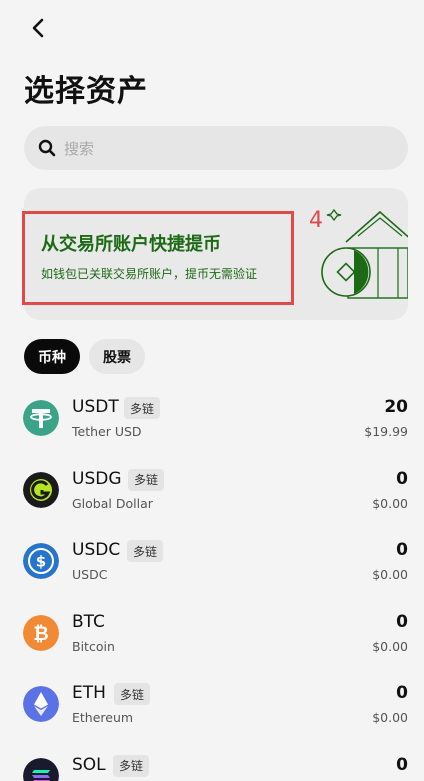 This screenshot has width=424, height=781. I want to click on asset-row-usdc: $ USDC 多链 USDC 0 $0.00, so click(212, 567).